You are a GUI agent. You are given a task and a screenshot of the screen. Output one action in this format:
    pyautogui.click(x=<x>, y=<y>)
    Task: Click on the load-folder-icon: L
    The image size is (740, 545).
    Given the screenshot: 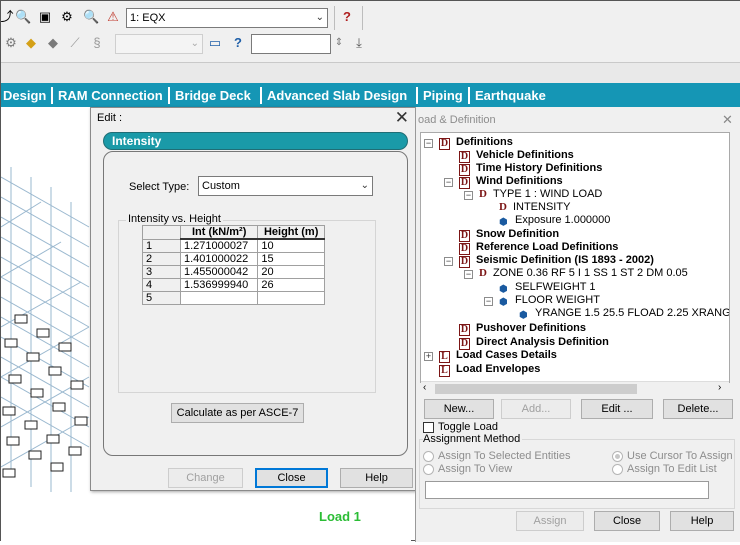 What is the action you would take?
    pyautogui.click(x=444, y=371)
    